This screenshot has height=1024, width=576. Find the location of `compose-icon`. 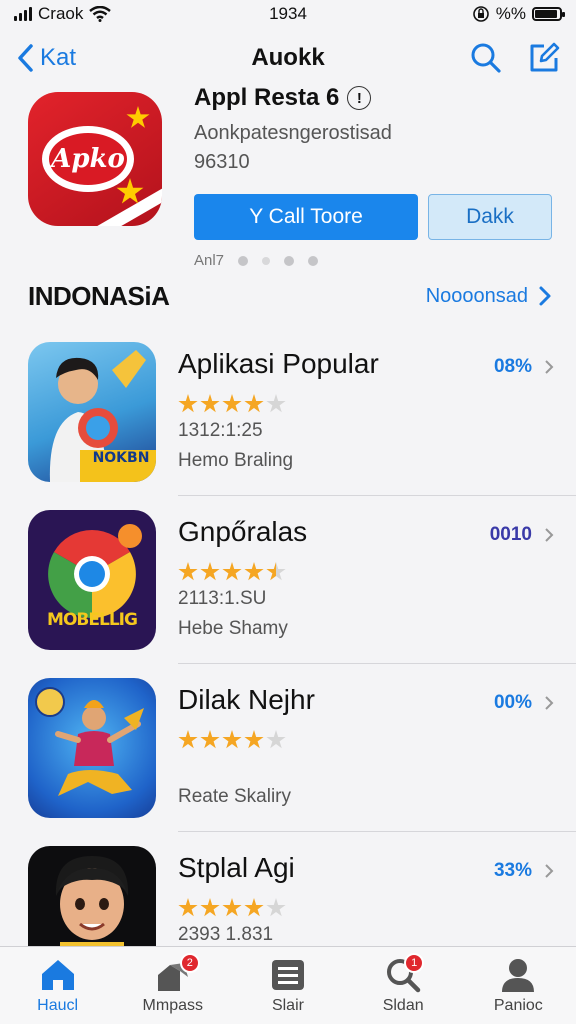

compose-icon is located at coordinates (544, 58).